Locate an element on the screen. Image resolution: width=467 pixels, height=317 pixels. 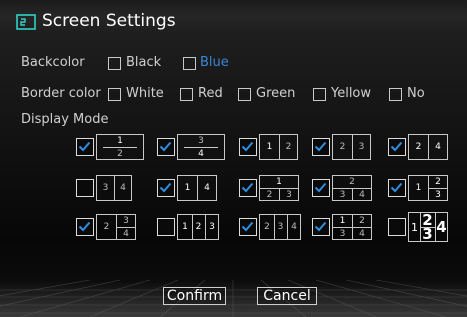
border-yellow-checkbox is located at coordinates (319, 94).